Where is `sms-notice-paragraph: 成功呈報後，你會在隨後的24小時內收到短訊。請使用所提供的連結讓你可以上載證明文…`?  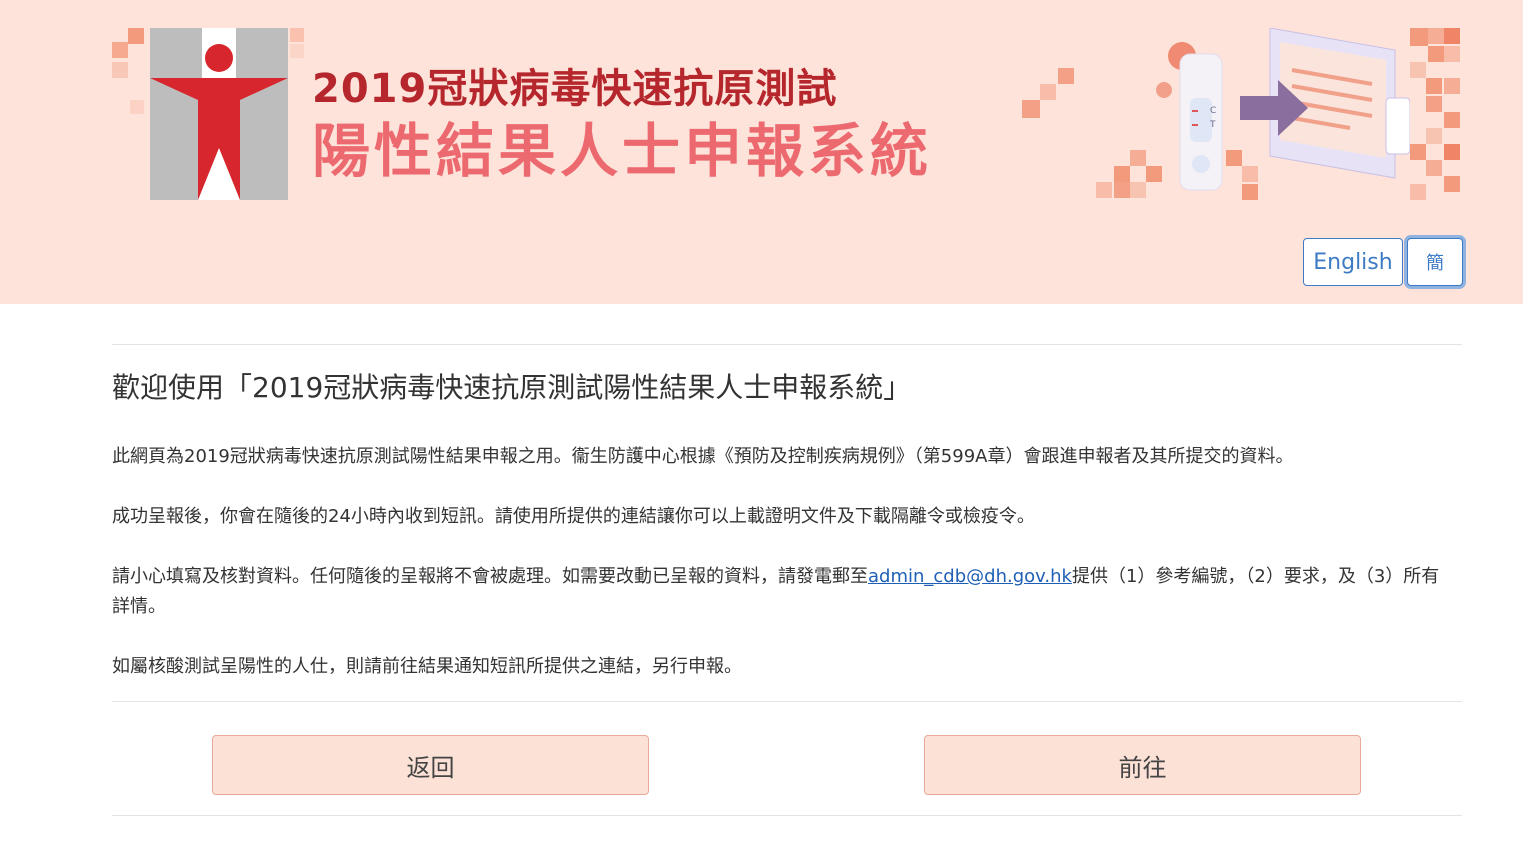 sms-notice-paragraph: 成功呈報後，你會在隨後的24小時內收到短訊。請使用所提供的連結讓你可以上載證明文… is located at coordinates (573, 516).